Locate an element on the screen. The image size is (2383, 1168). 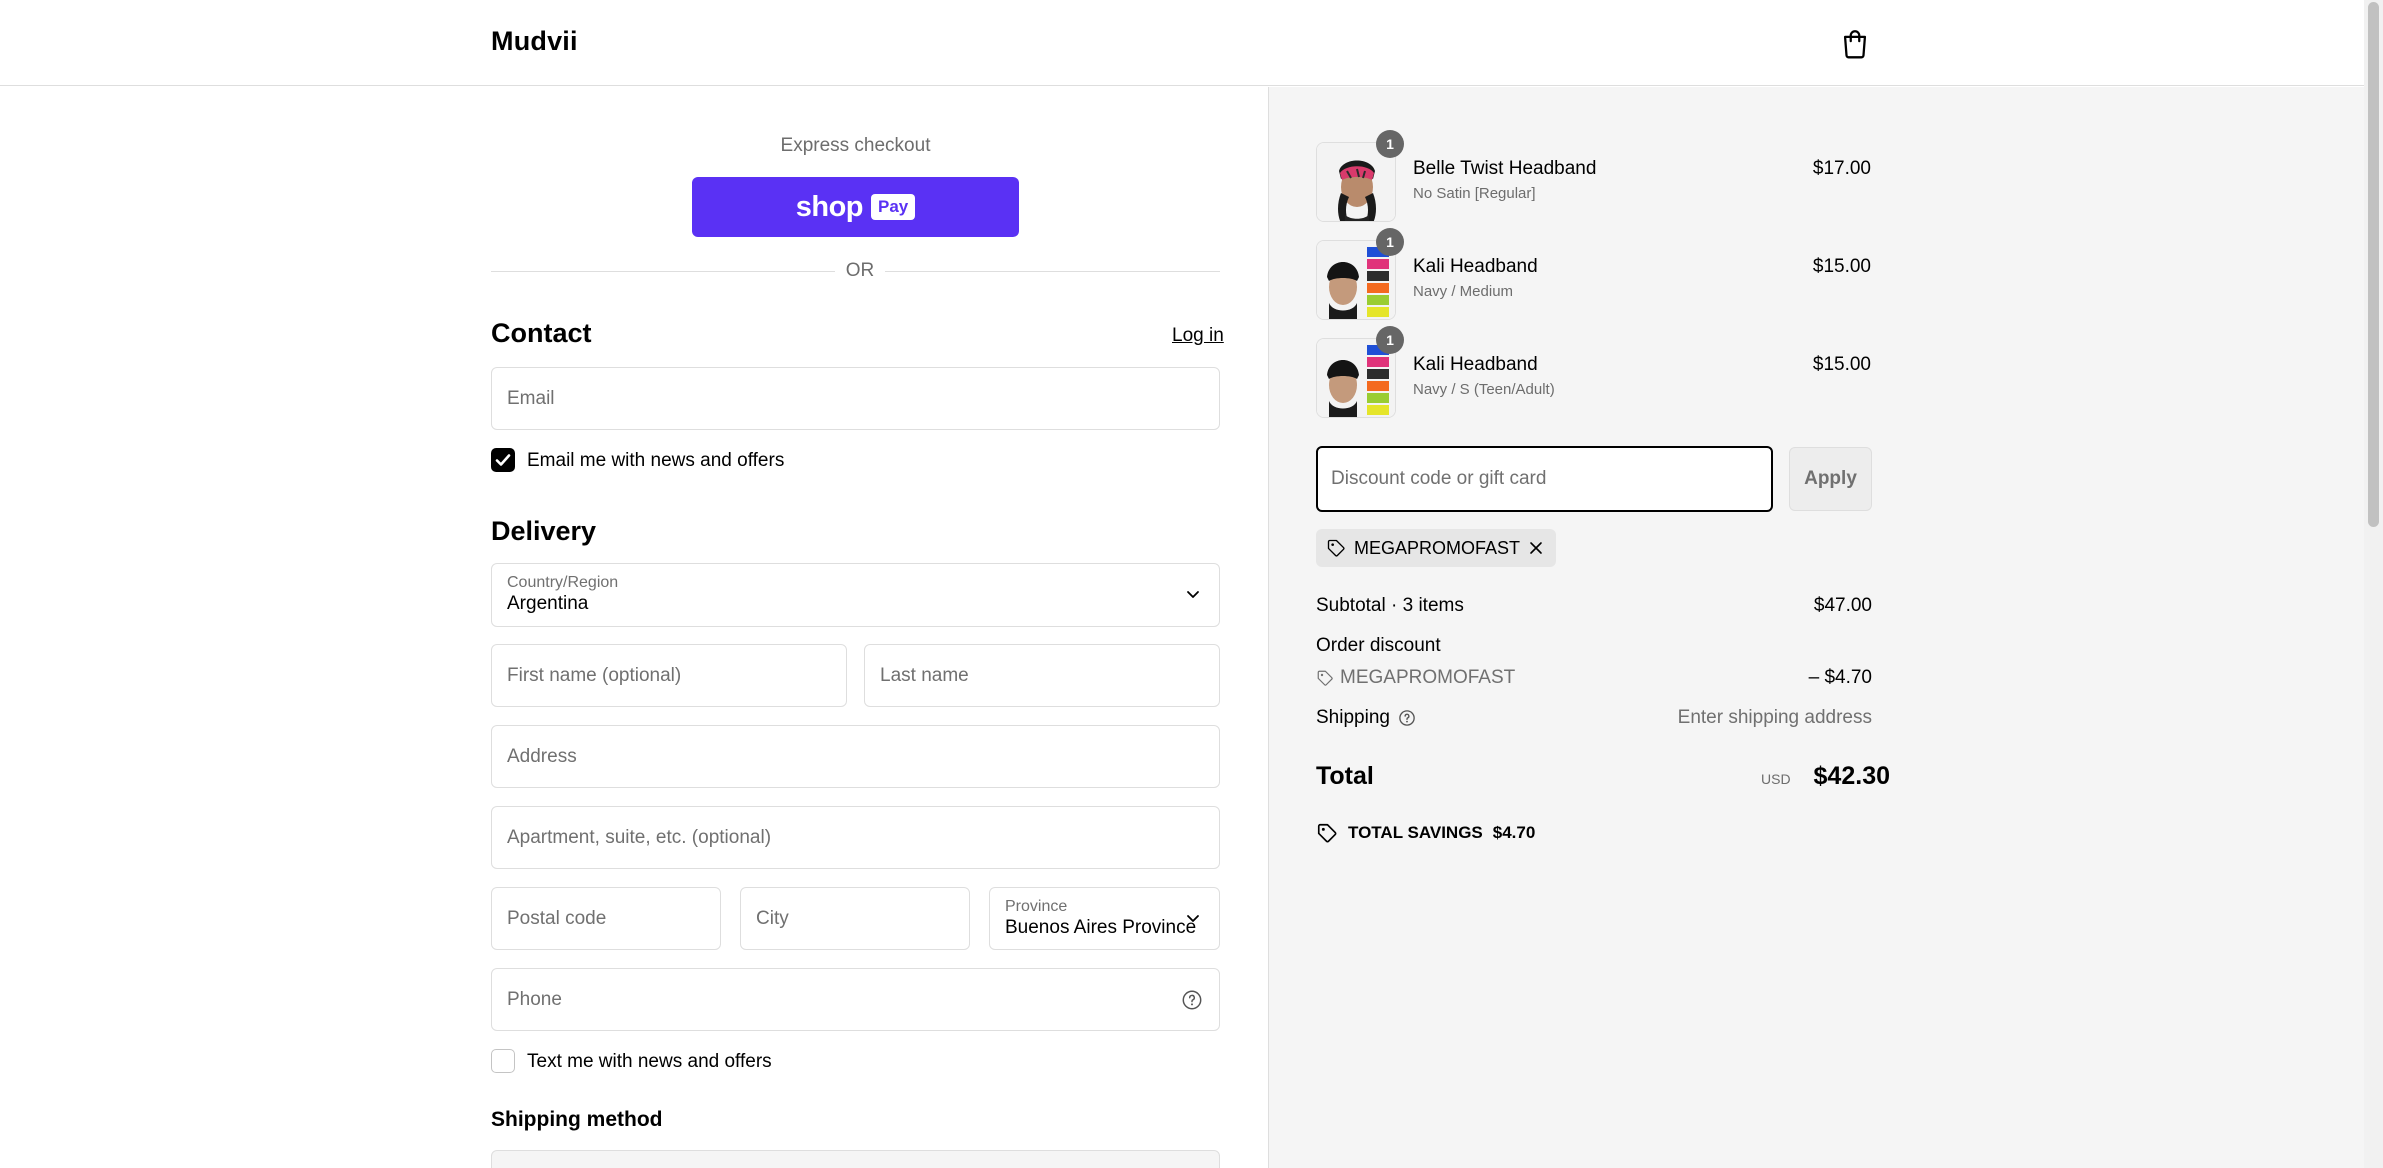
city-field is located at coordinates (855, 918).